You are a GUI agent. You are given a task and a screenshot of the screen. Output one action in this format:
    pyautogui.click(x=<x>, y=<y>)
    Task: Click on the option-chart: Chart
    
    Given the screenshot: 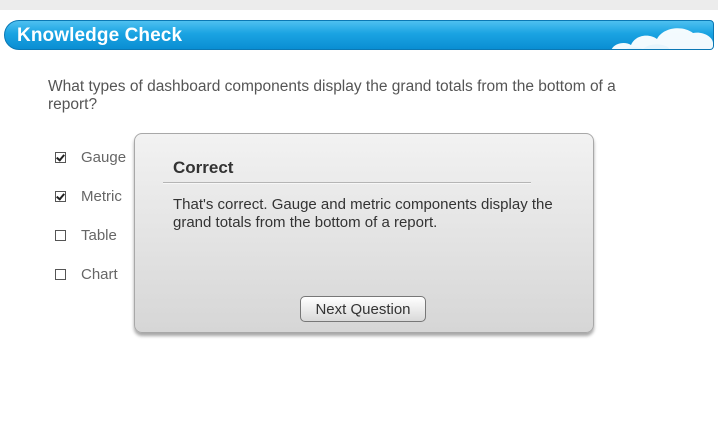 What is the action you would take?
    pyautogui.click(x=86, y=274)
    